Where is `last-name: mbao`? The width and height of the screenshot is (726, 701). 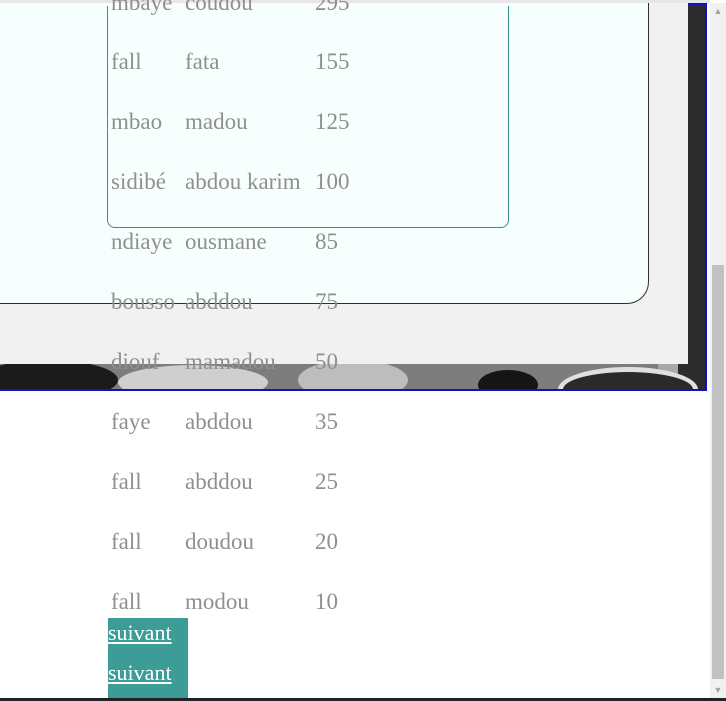
last-name: mbao is located at coordinates (137, 121).